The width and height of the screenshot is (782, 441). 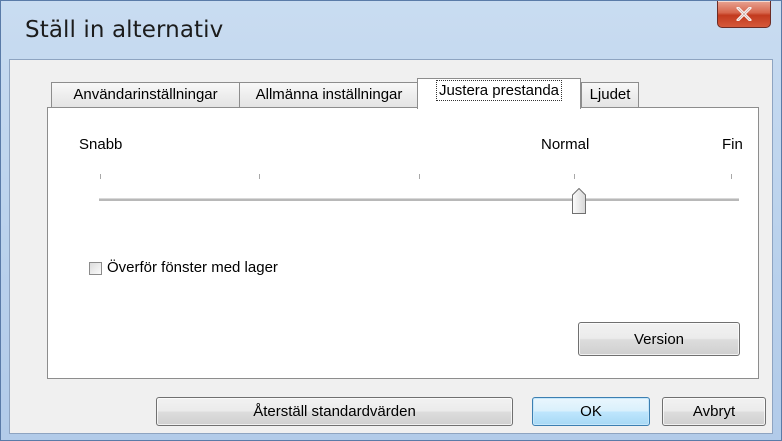 What do you see at coordinates (565, 144) in the screenshot?
I see `slider-label-normal: Normal` at bounding box center [565, 144].